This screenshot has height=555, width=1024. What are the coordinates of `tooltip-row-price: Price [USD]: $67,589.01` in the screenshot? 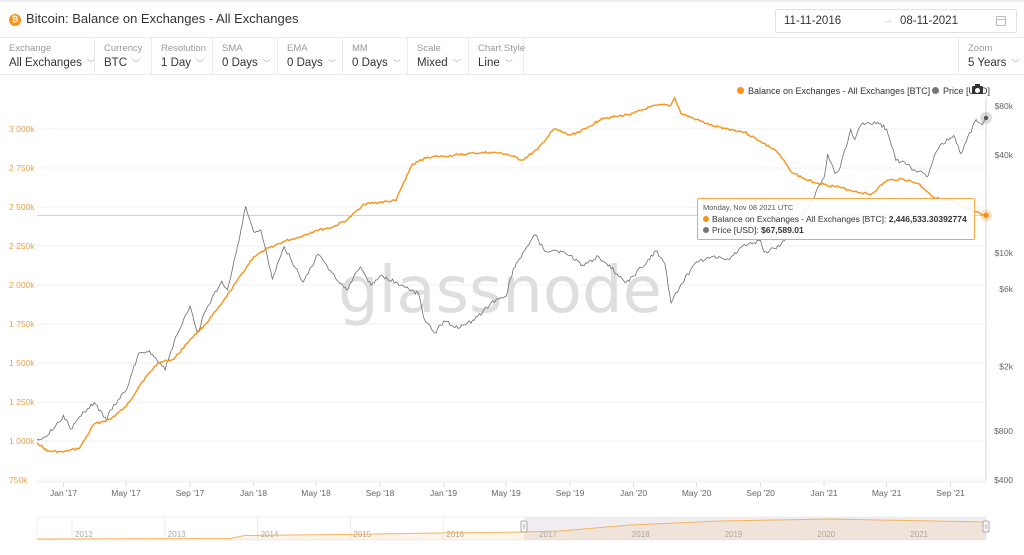 It's located at (836, 230).